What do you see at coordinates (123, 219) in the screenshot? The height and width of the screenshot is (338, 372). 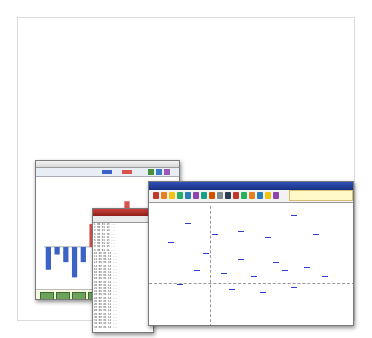 I see `table-window-toolbar` at bounding box center [123, 219].